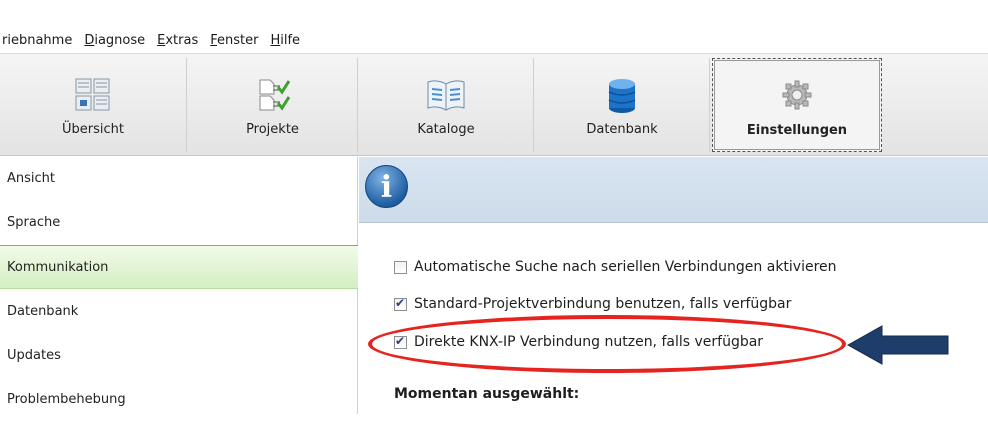 This screenshot has height=422, width=988. I want to click on tool-projekte: Projekte, so click(273, 105).